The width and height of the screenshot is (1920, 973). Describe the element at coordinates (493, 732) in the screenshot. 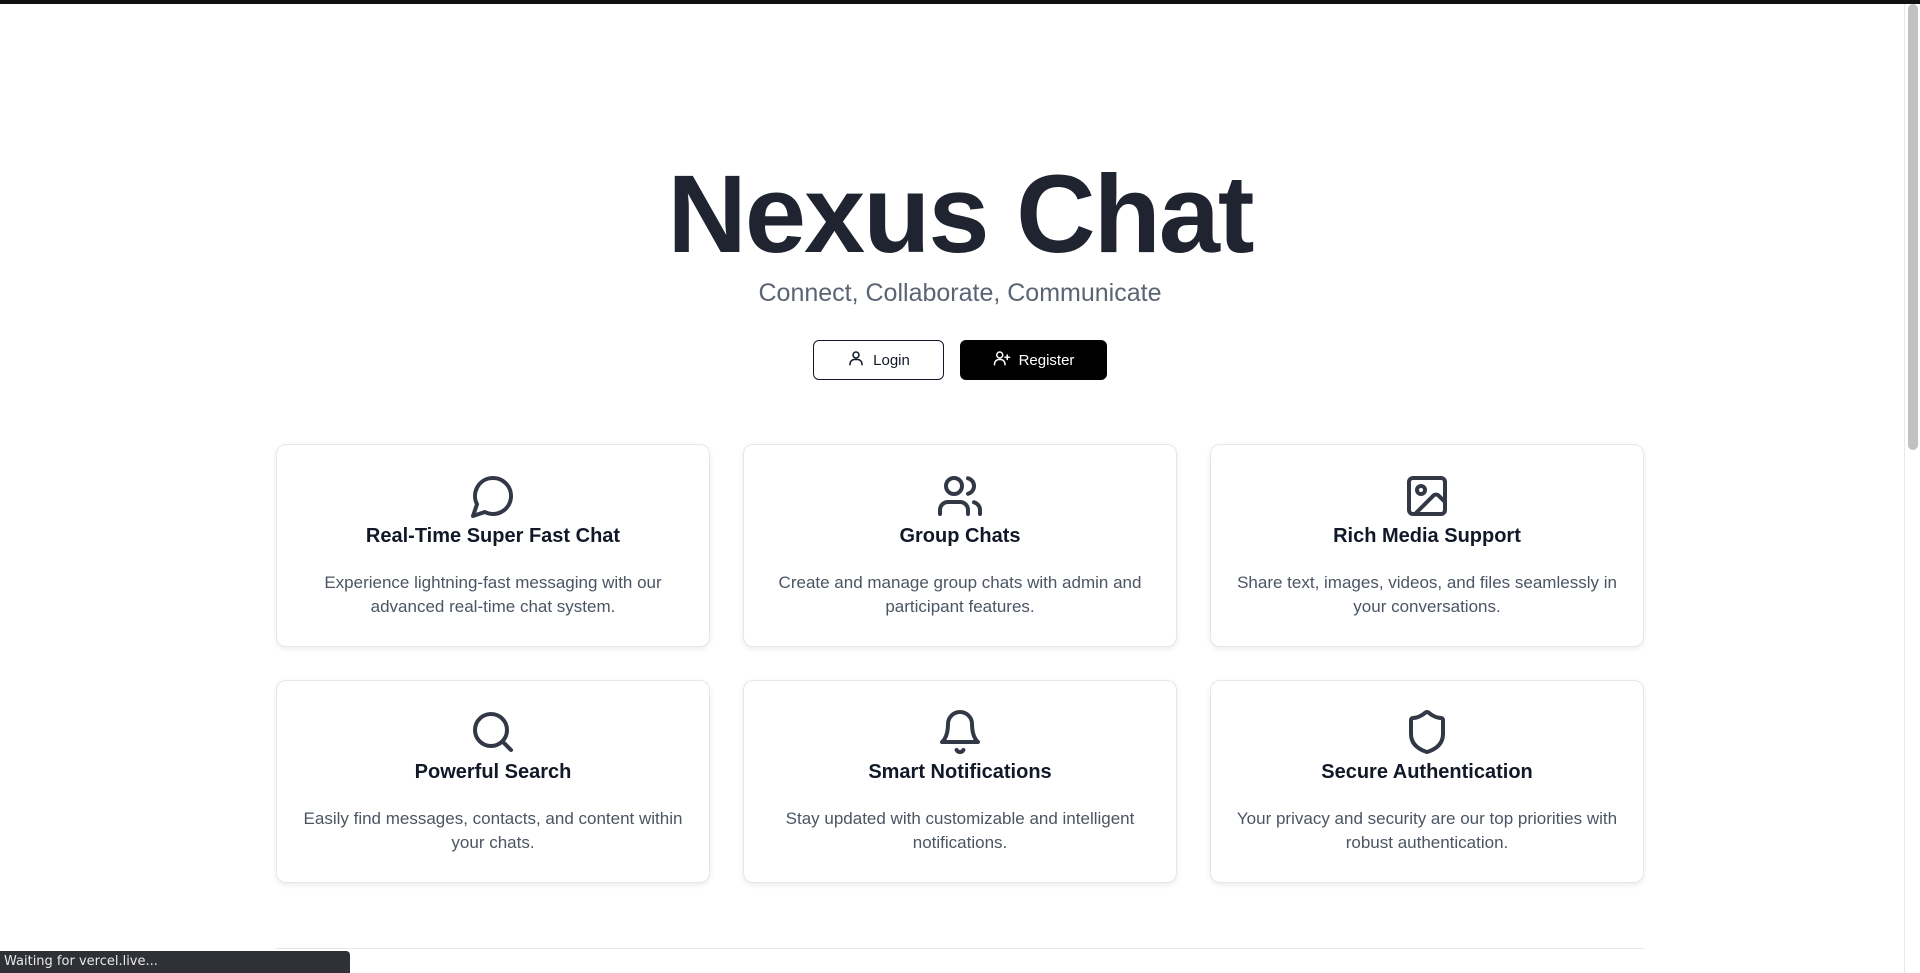

I see `search-icon` at that location.